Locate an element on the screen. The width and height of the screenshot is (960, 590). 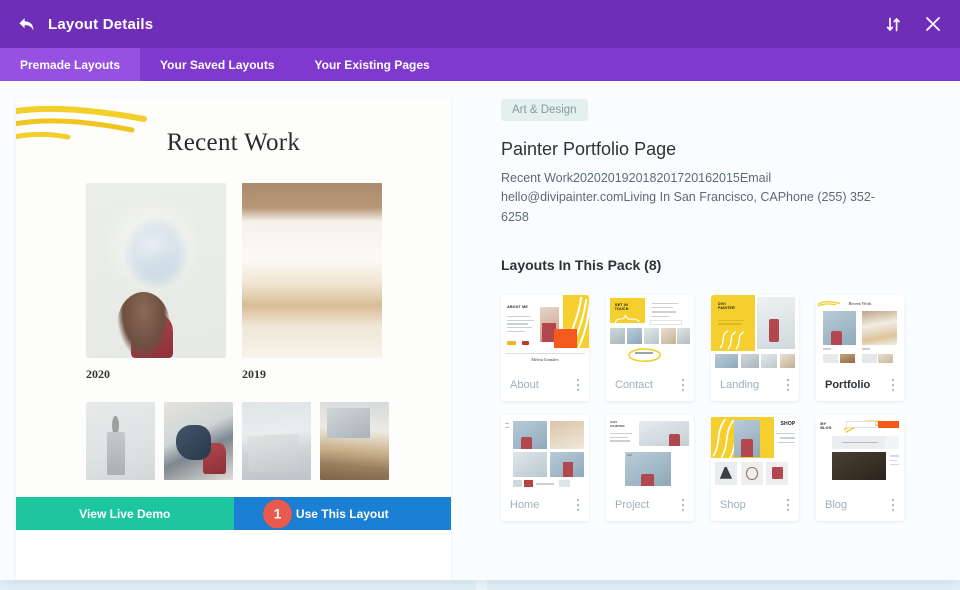
tab-your-existing-pages: Your Existing Pages is located at coordinates (372, 64).